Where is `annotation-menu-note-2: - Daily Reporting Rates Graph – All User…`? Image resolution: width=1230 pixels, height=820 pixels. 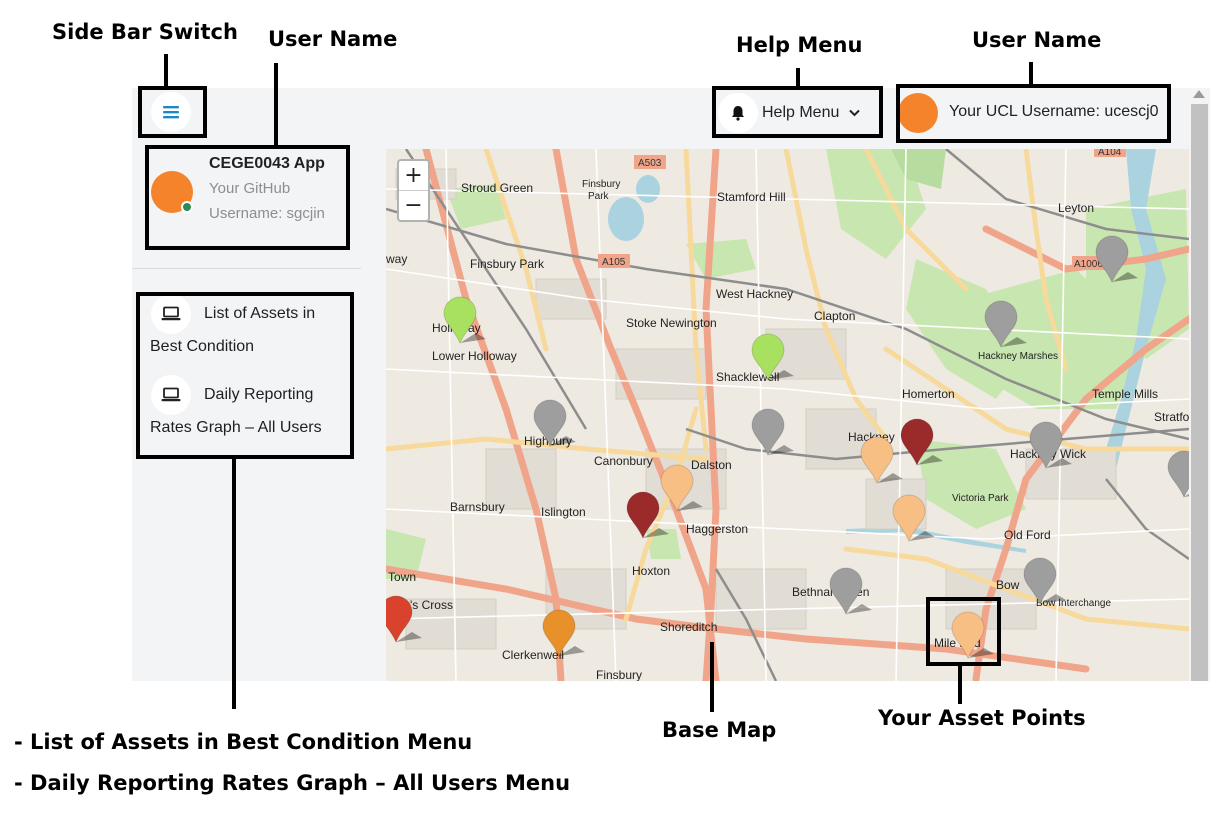
annotation-menu-note-2: - Daily Reporting Rates Graph – All User… is located at coordinates (292, 783).